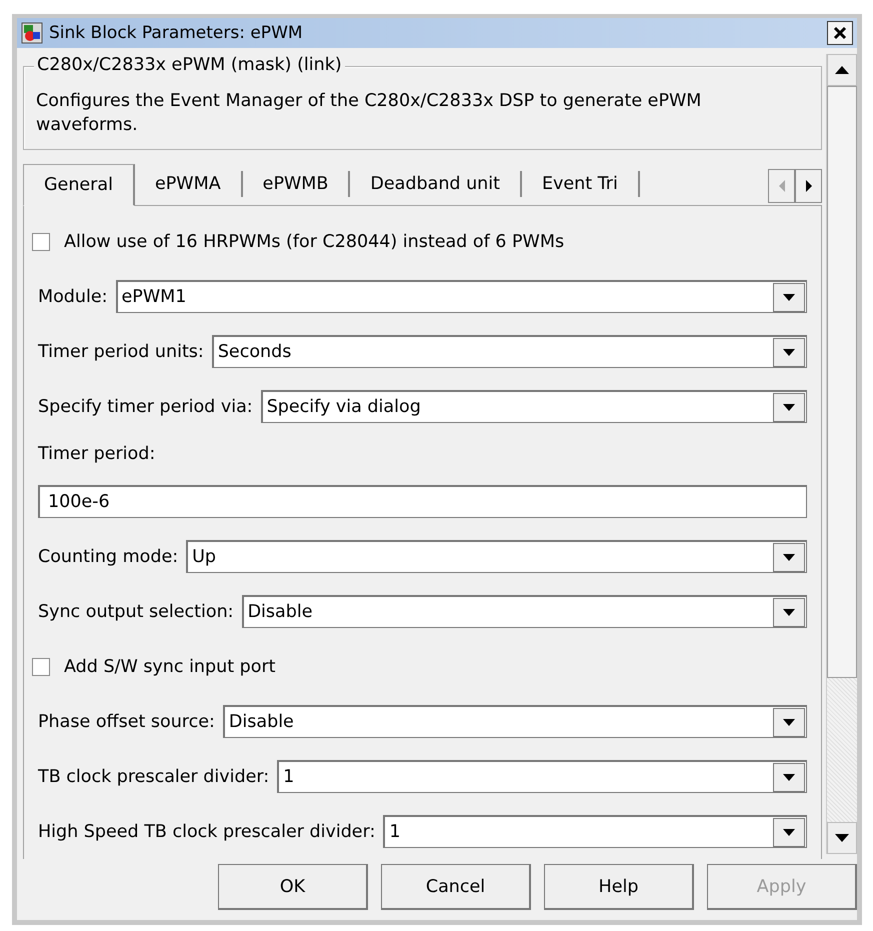  I want to click on close-button, so click(840, 33).